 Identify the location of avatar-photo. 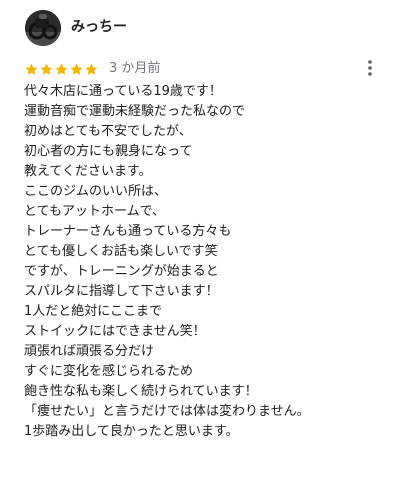
(43, 28).